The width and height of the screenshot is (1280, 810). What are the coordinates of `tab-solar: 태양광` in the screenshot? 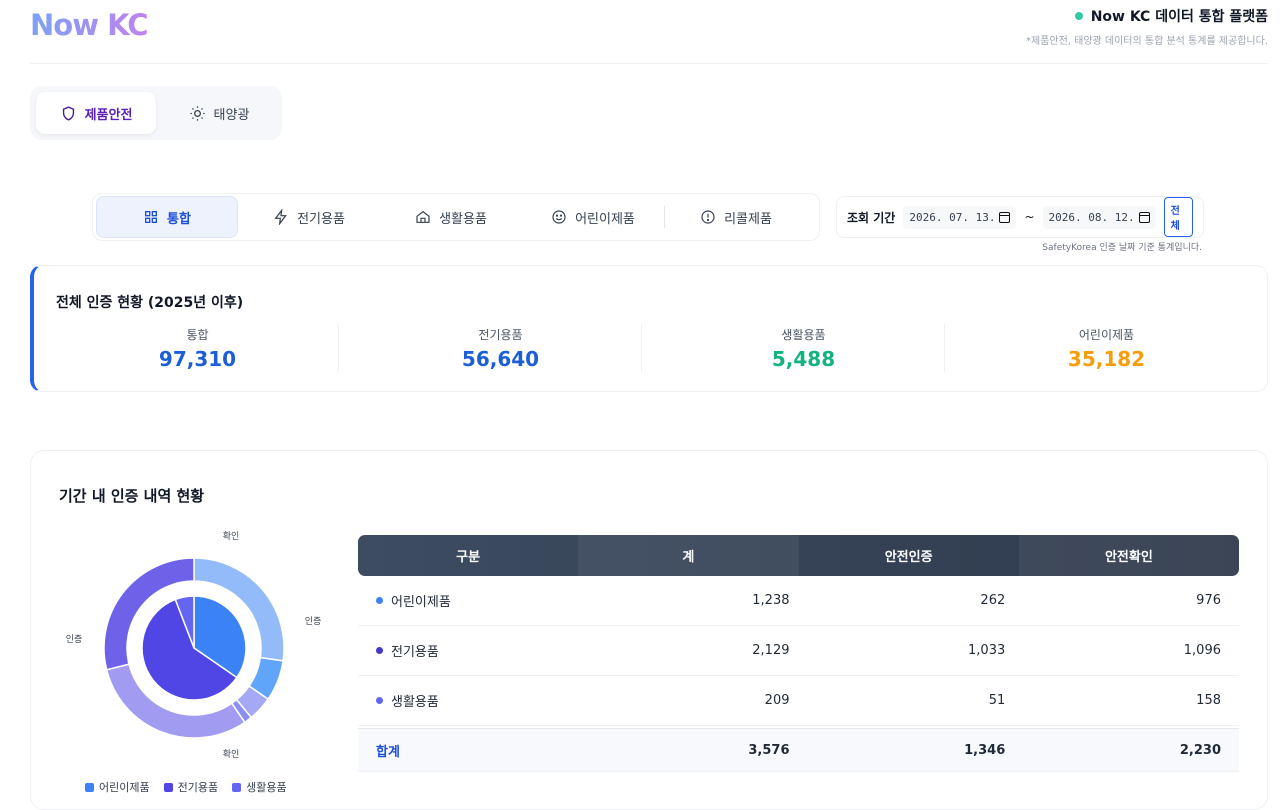 It's located at (219, 113).